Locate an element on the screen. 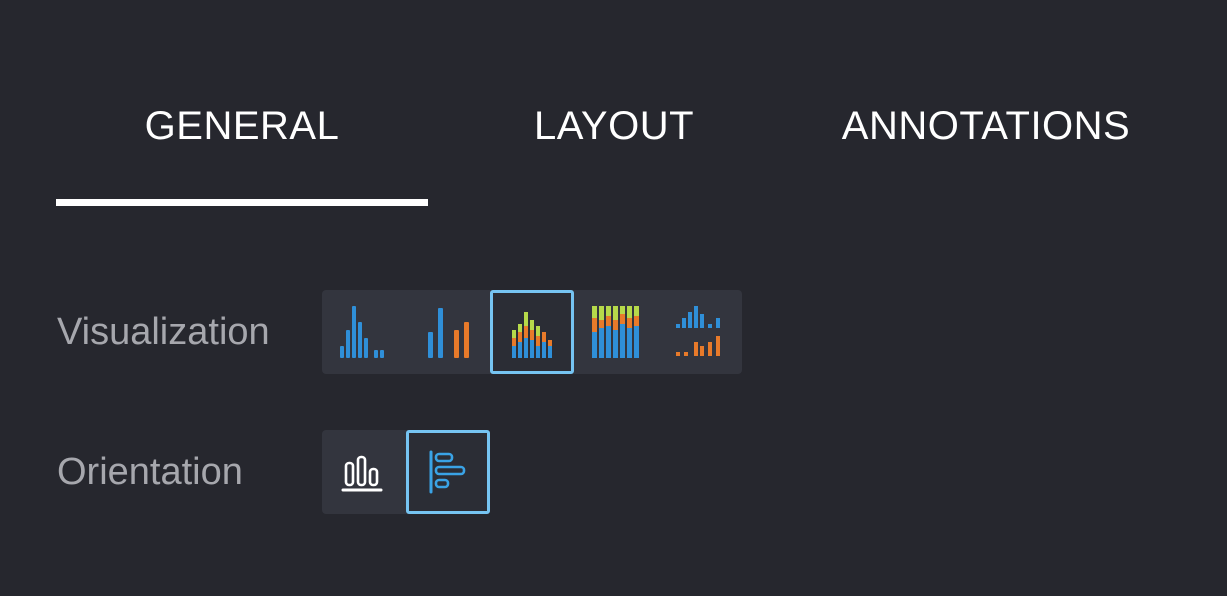  viz-option-grouped is located at coordinates (364, 332).